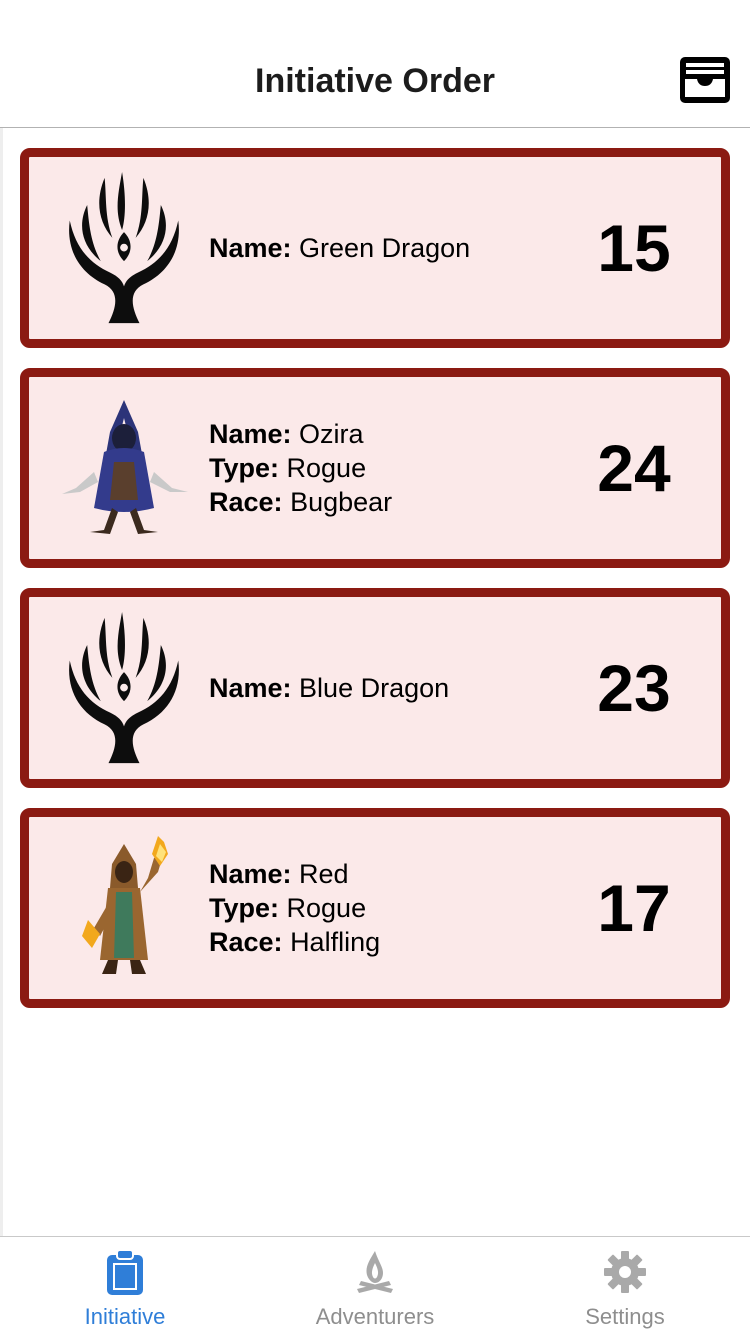 The width and height of the screenshot is (750, 1334). I want to click on initiative-score: 15, so click(634, 248).